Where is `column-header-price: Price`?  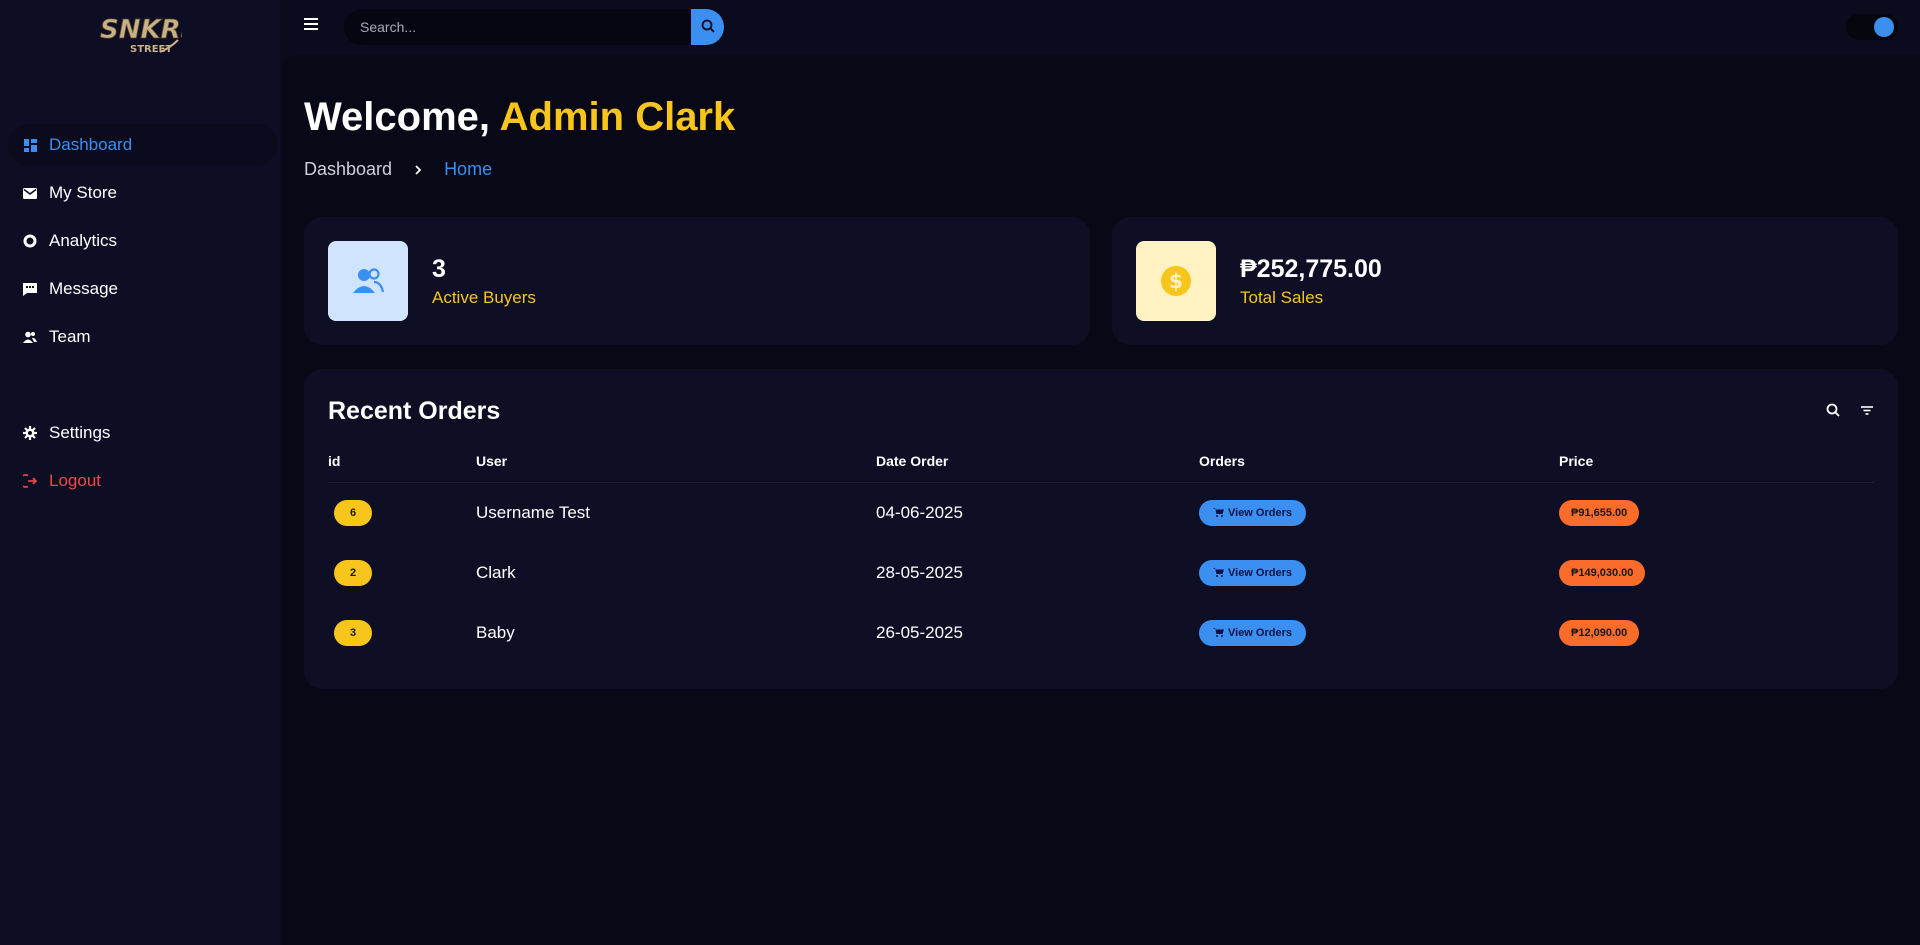
column-header-price: Price is located at coordinates (1576, 461).